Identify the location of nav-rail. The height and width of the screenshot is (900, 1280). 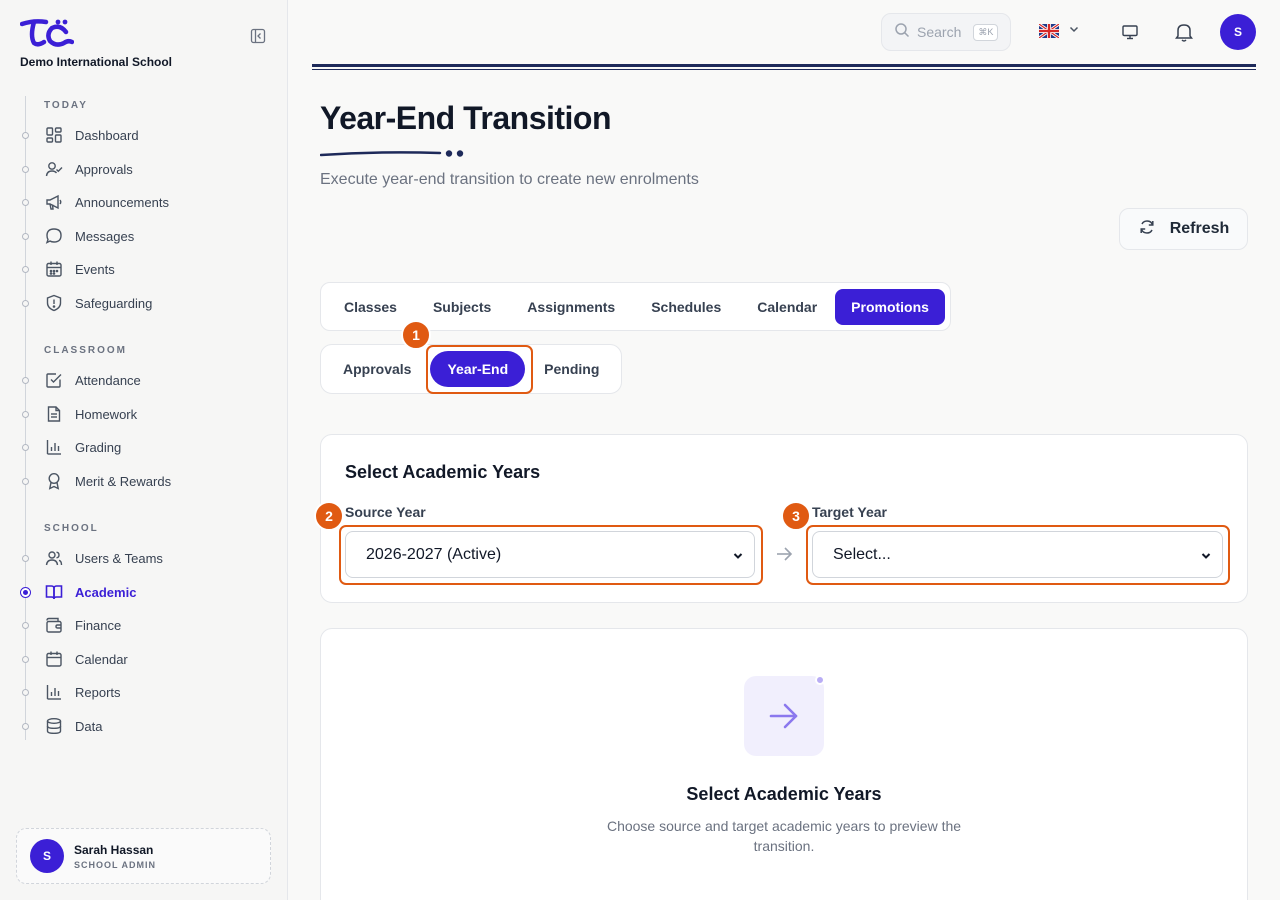
(25, 418).